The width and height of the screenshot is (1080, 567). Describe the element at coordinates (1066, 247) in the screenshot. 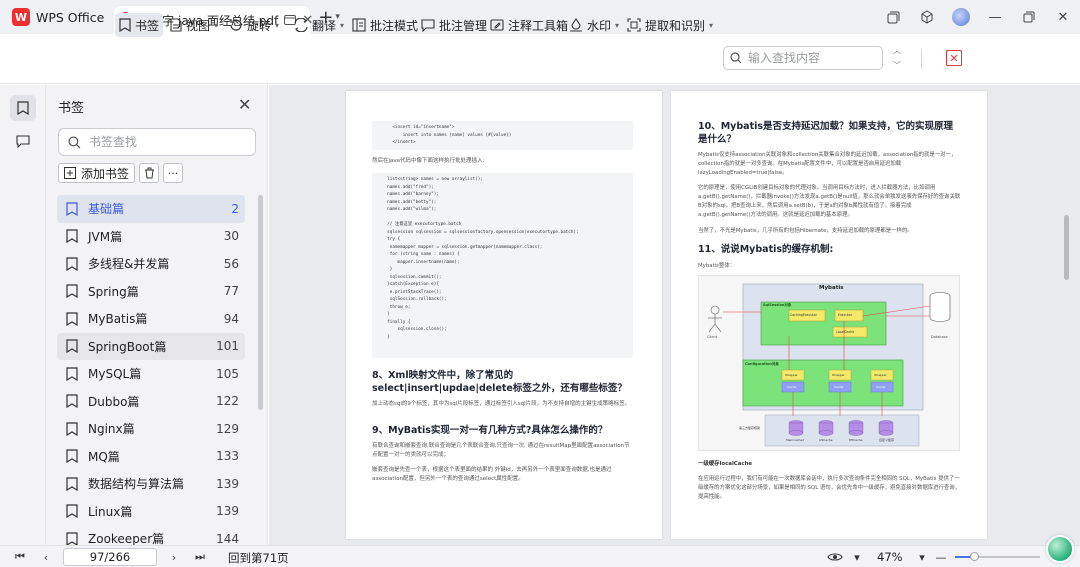

I see `document-scrollbar` at that location.